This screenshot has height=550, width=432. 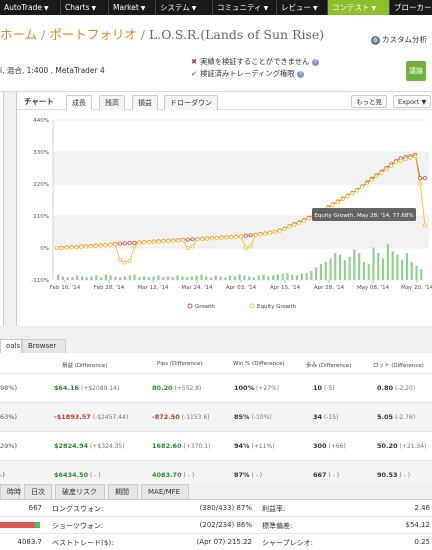 What do you see at coordinates (190, 306) in the screenshot?
I see `legend-marker-growth` at bounding box center [190, 306].